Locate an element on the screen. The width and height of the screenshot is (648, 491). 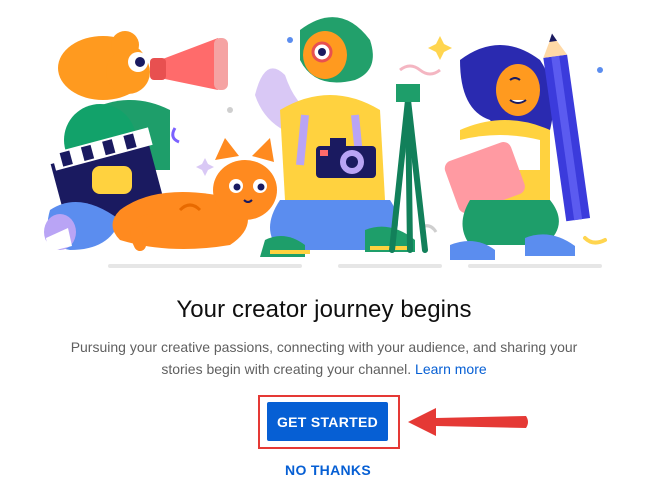
page-title: Your creator journey begins is located at coordinates (324, 309).